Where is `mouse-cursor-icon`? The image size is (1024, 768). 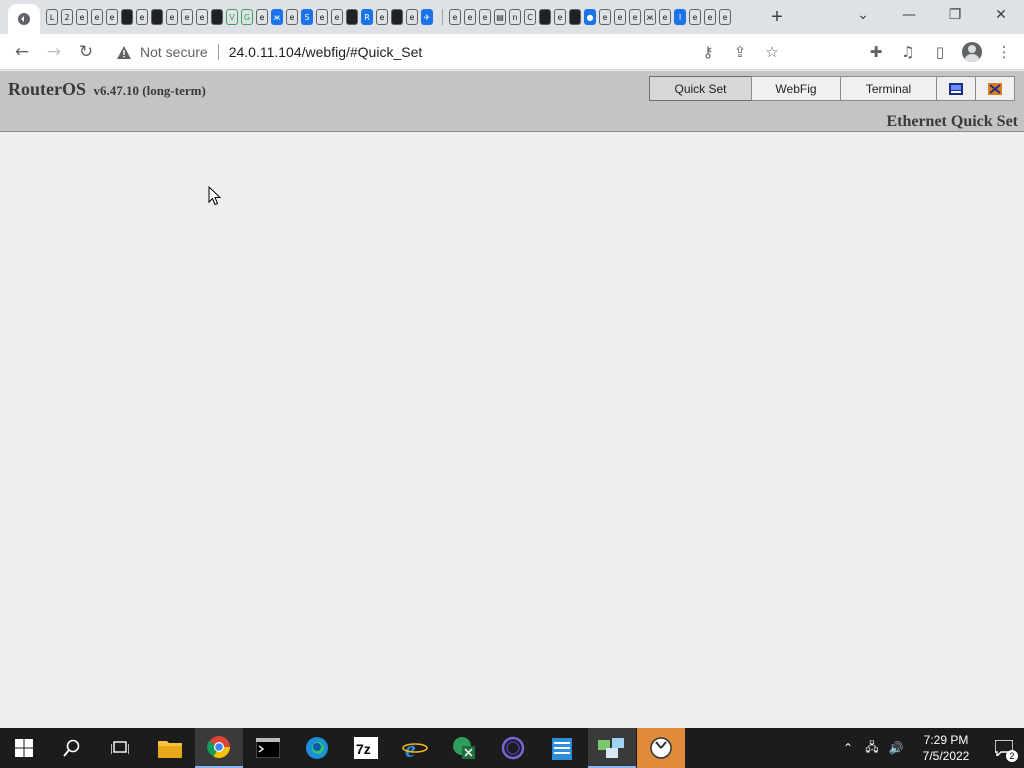
mouse-cursor-icon is located at coordinates (215, 198).